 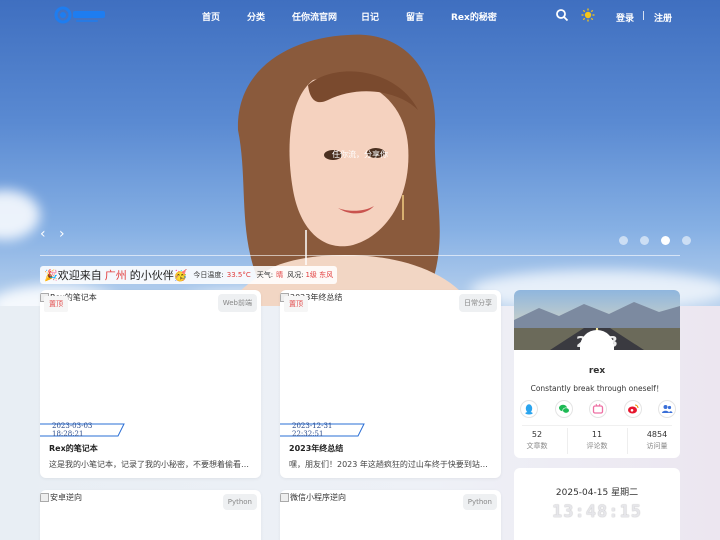 I want to click on social-links, so click(x=598, y=409).